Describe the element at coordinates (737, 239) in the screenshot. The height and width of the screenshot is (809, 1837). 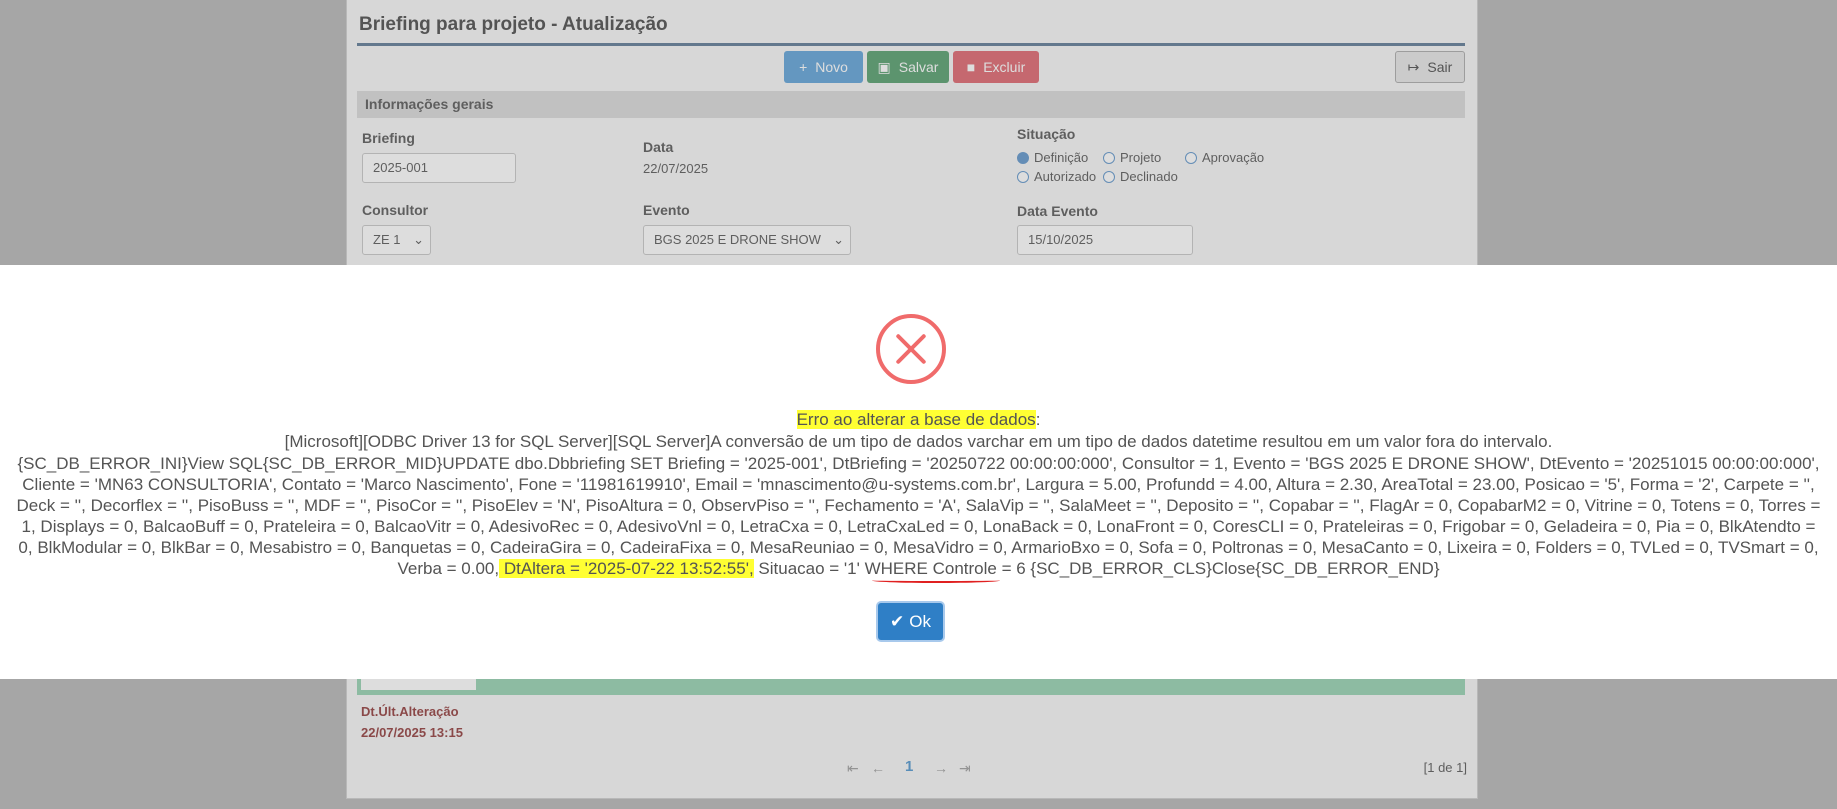
I see `evento-value: BGS 2025 E DRONE SHOW` at that location.